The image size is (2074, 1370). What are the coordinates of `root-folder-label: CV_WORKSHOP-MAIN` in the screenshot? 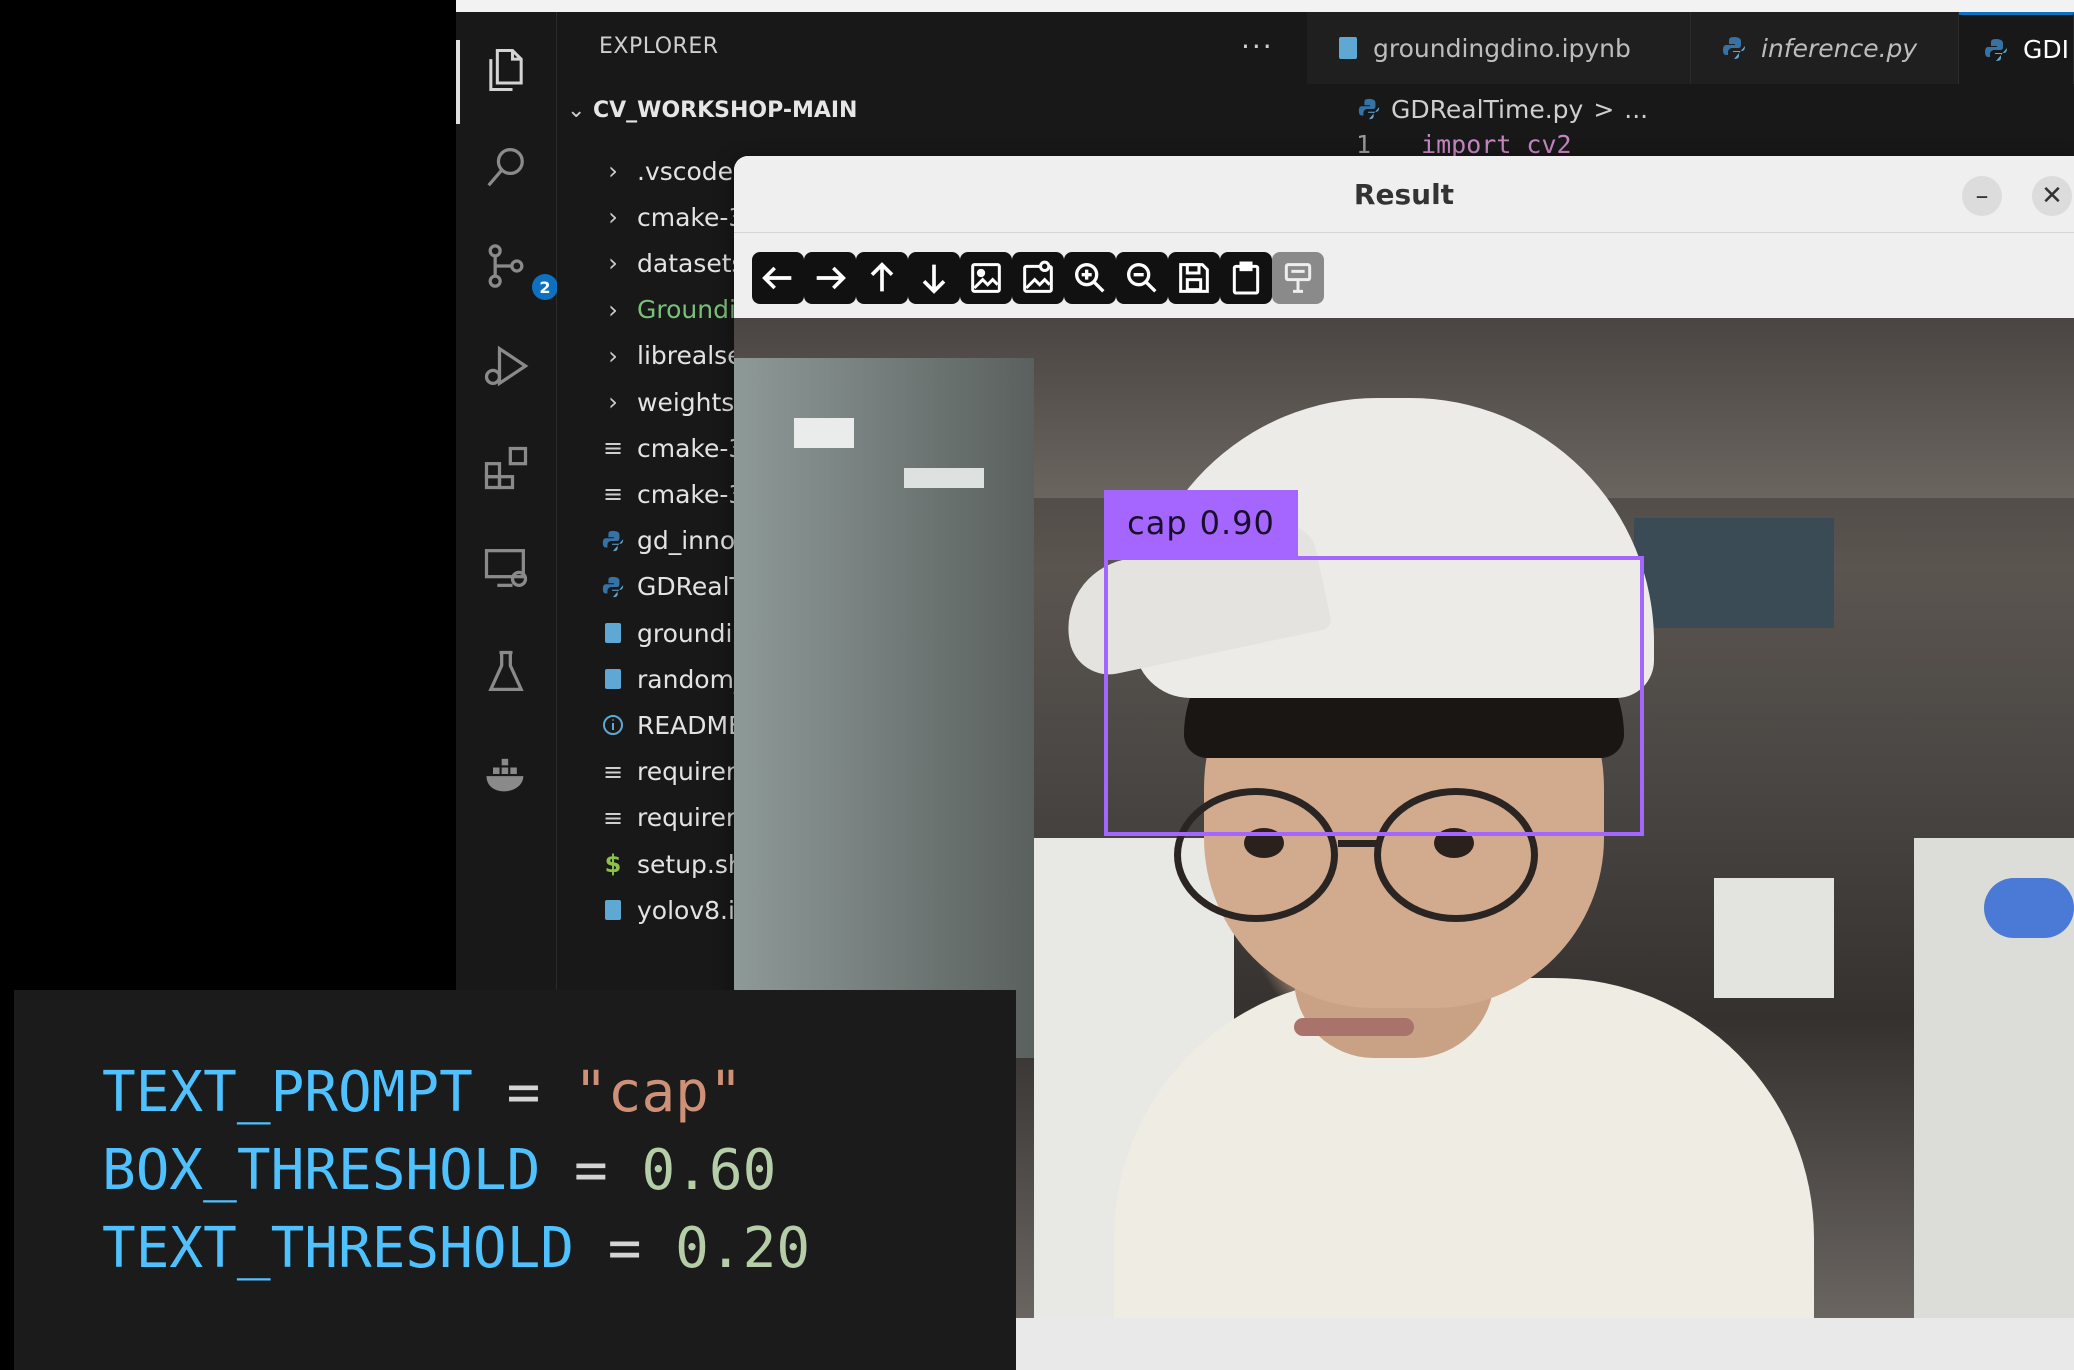 It's located at (725, 110).